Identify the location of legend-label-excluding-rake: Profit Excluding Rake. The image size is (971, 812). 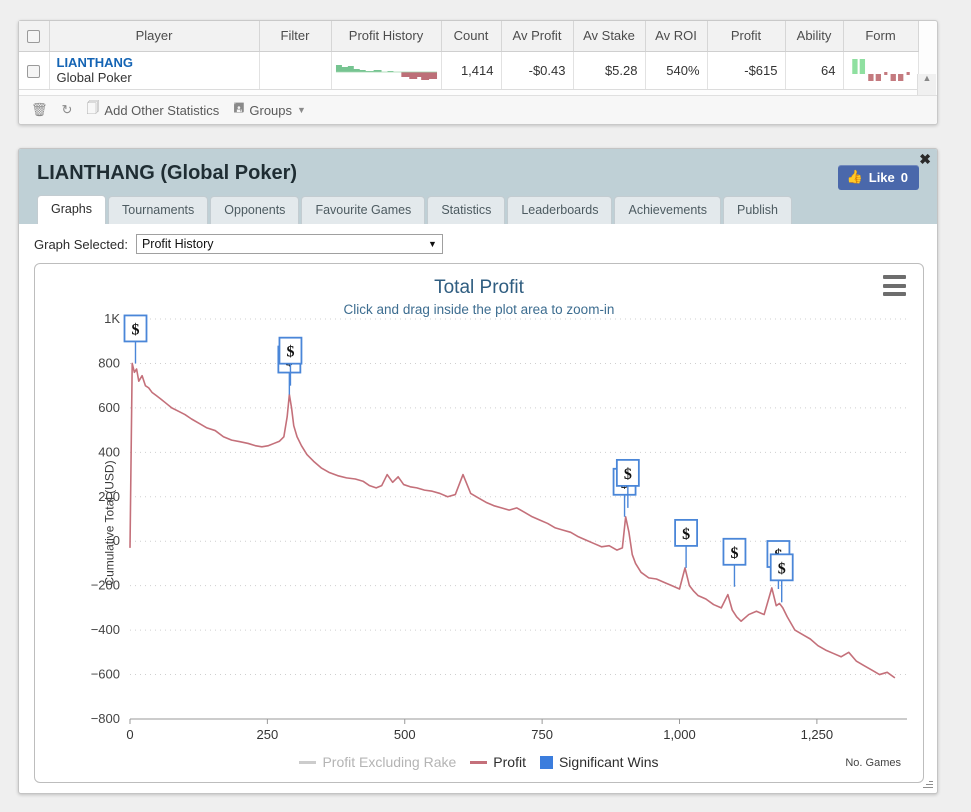
(389, 762).